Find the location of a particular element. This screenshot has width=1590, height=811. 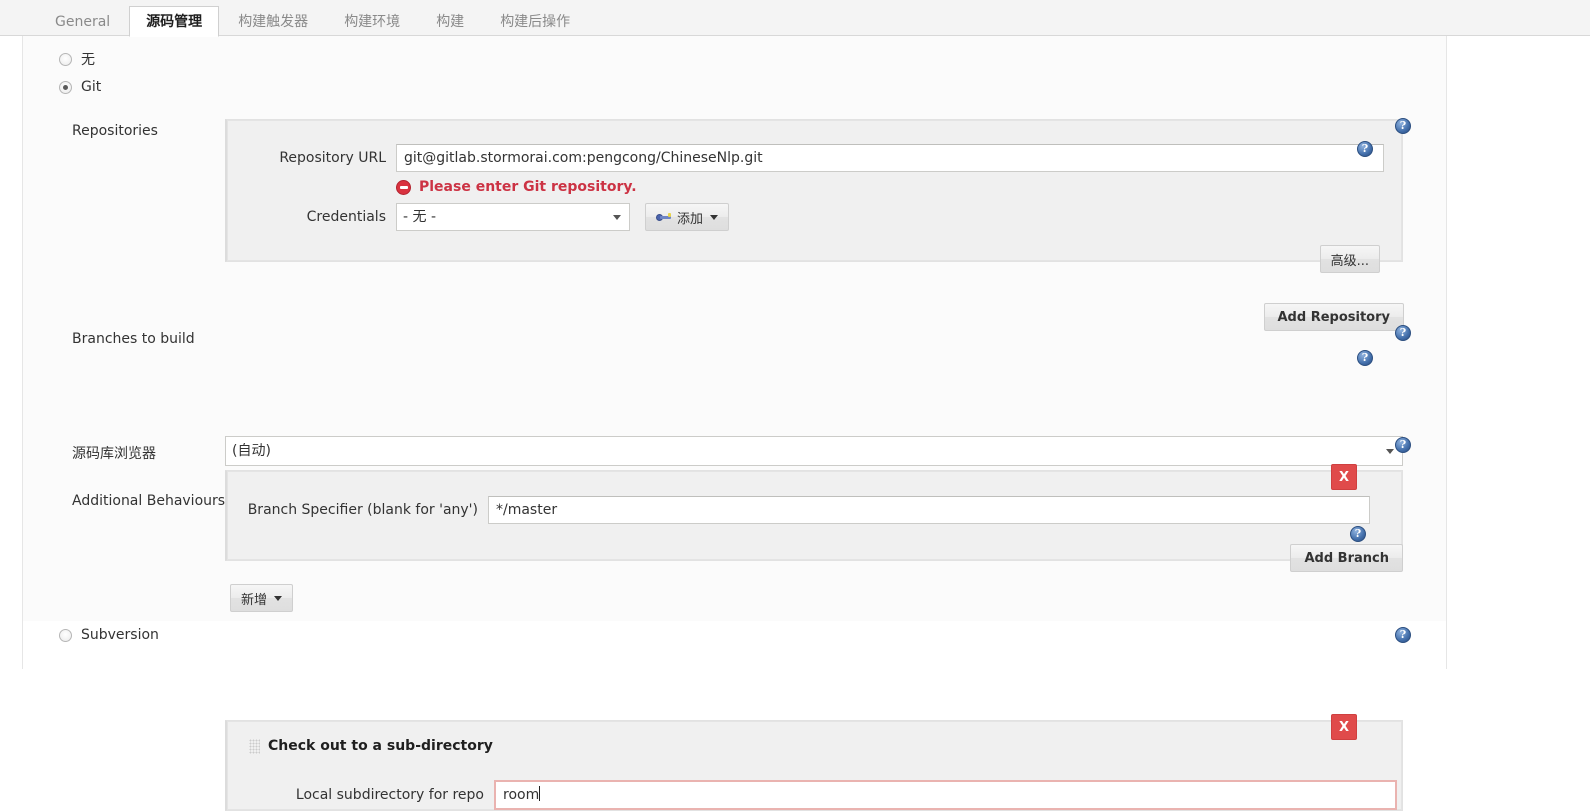

scm-option-subversion: Subversion is located at coordinates (109, 635).